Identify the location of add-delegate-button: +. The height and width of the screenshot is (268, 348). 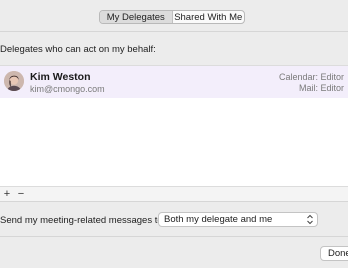
(7, 194).